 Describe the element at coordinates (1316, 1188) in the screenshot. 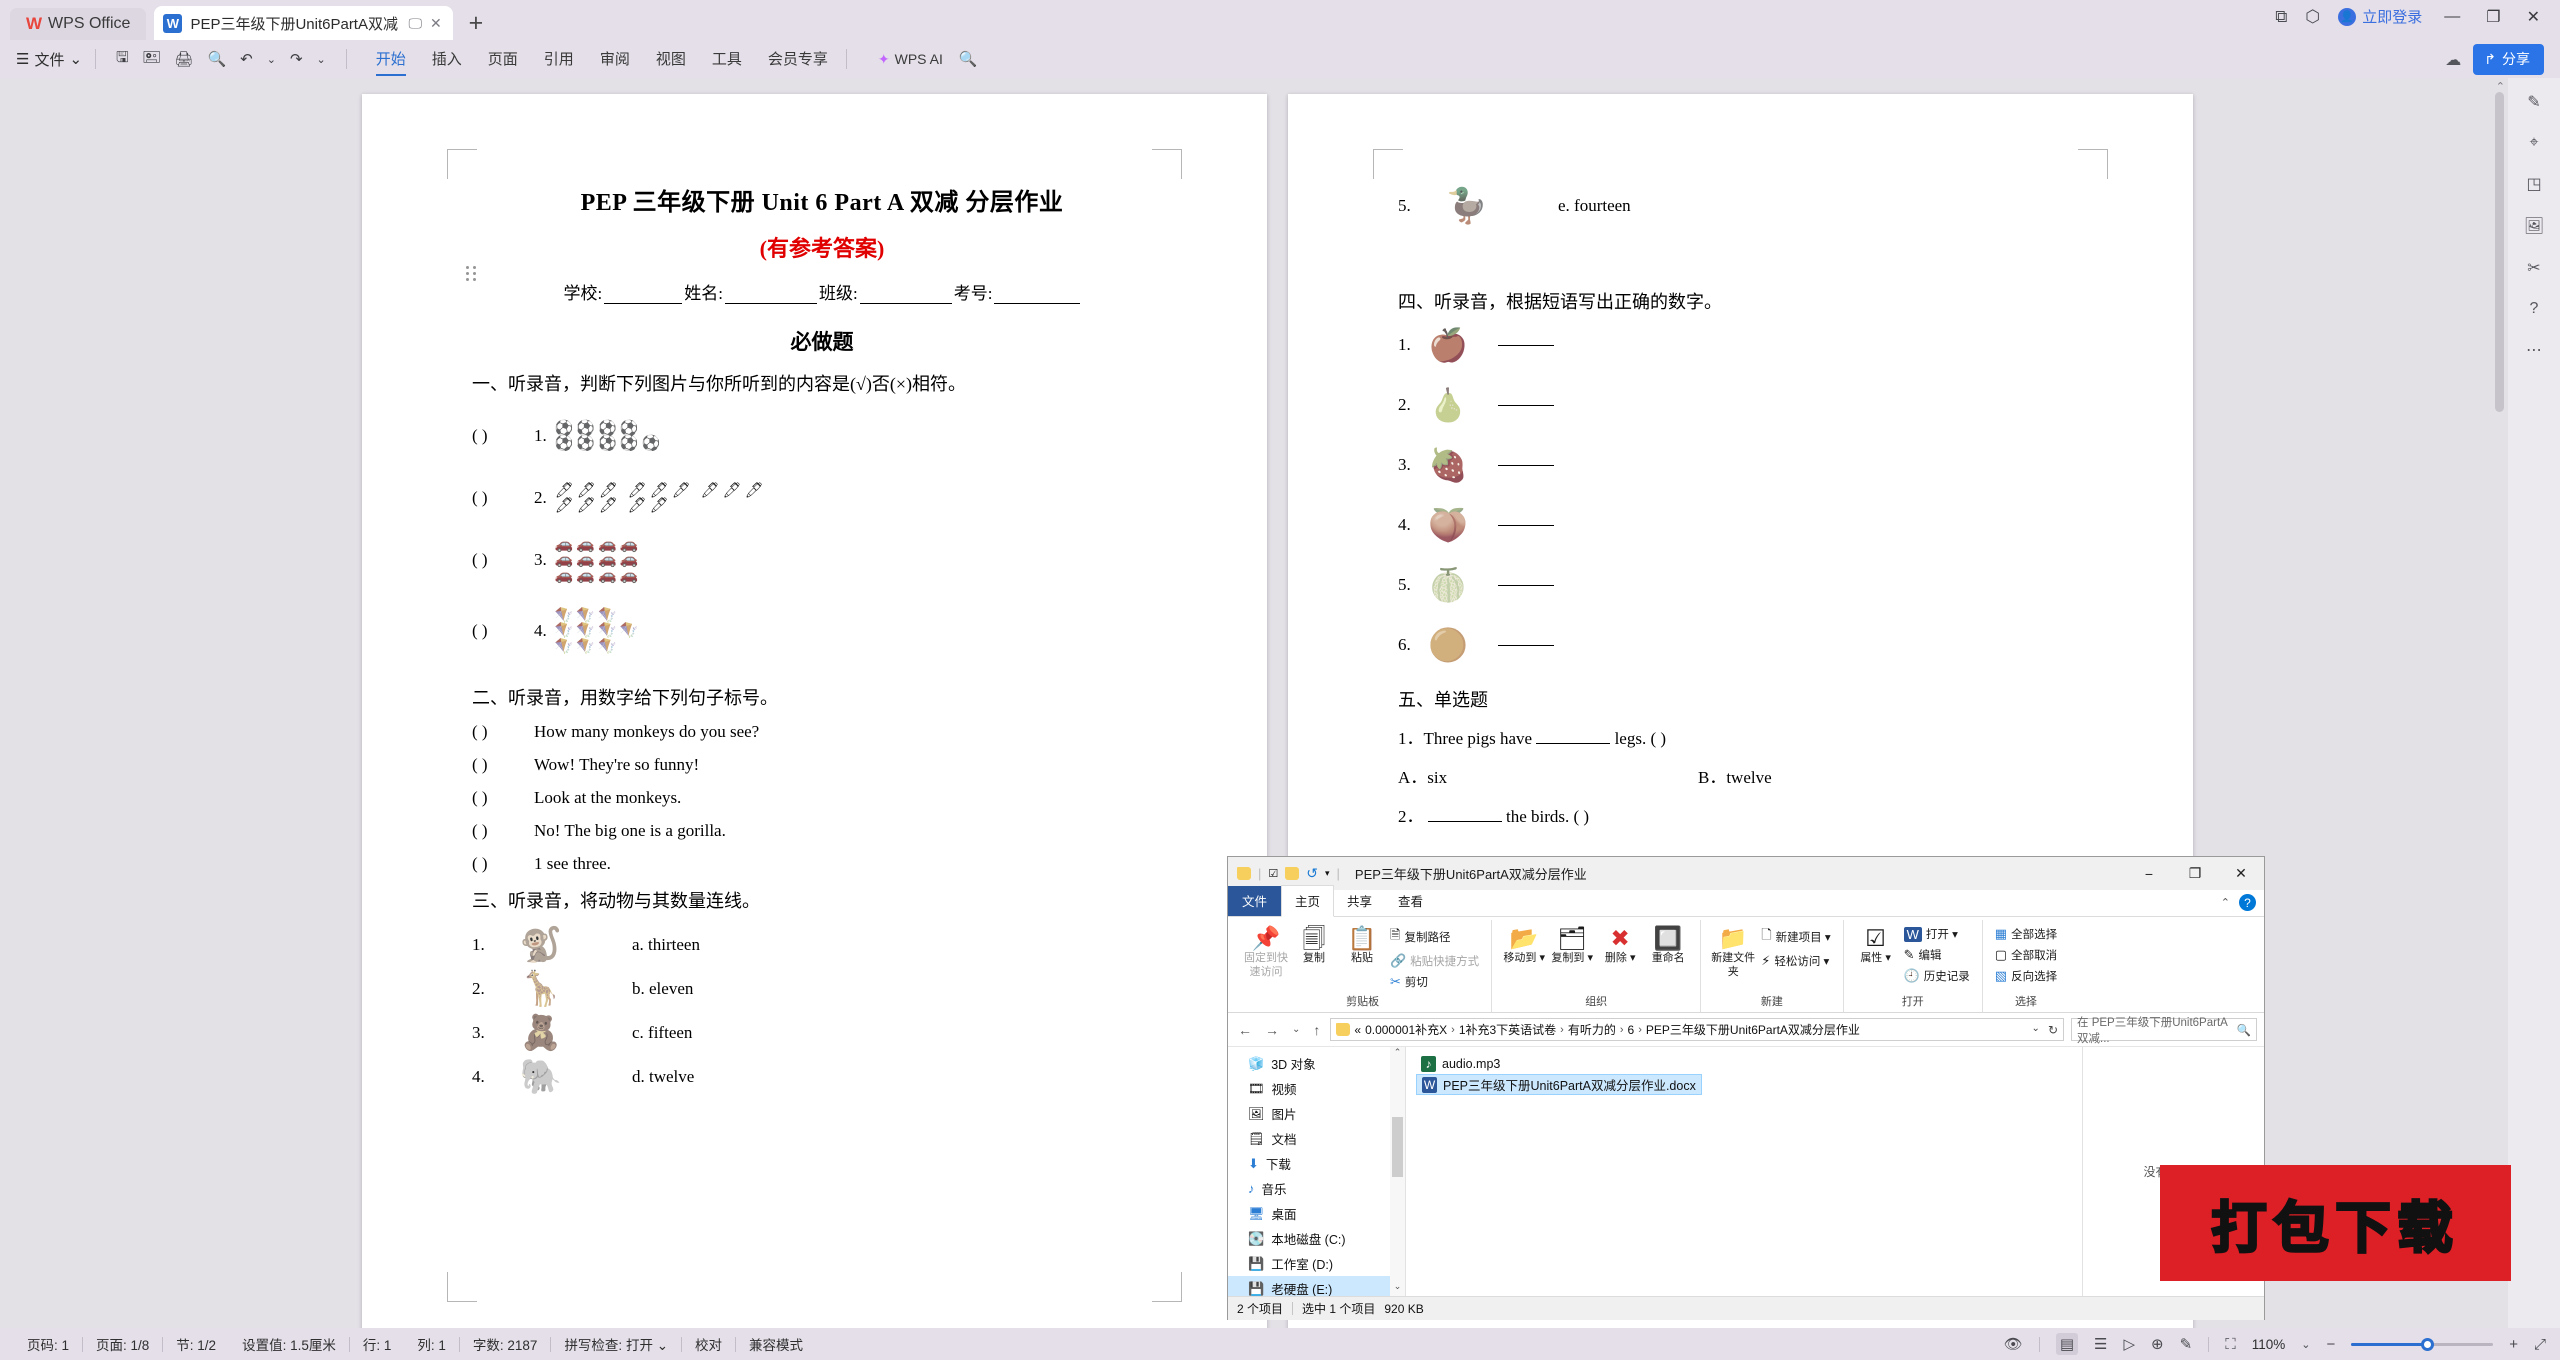

I see `nav-item-music: ♪ 音乐` at that location.